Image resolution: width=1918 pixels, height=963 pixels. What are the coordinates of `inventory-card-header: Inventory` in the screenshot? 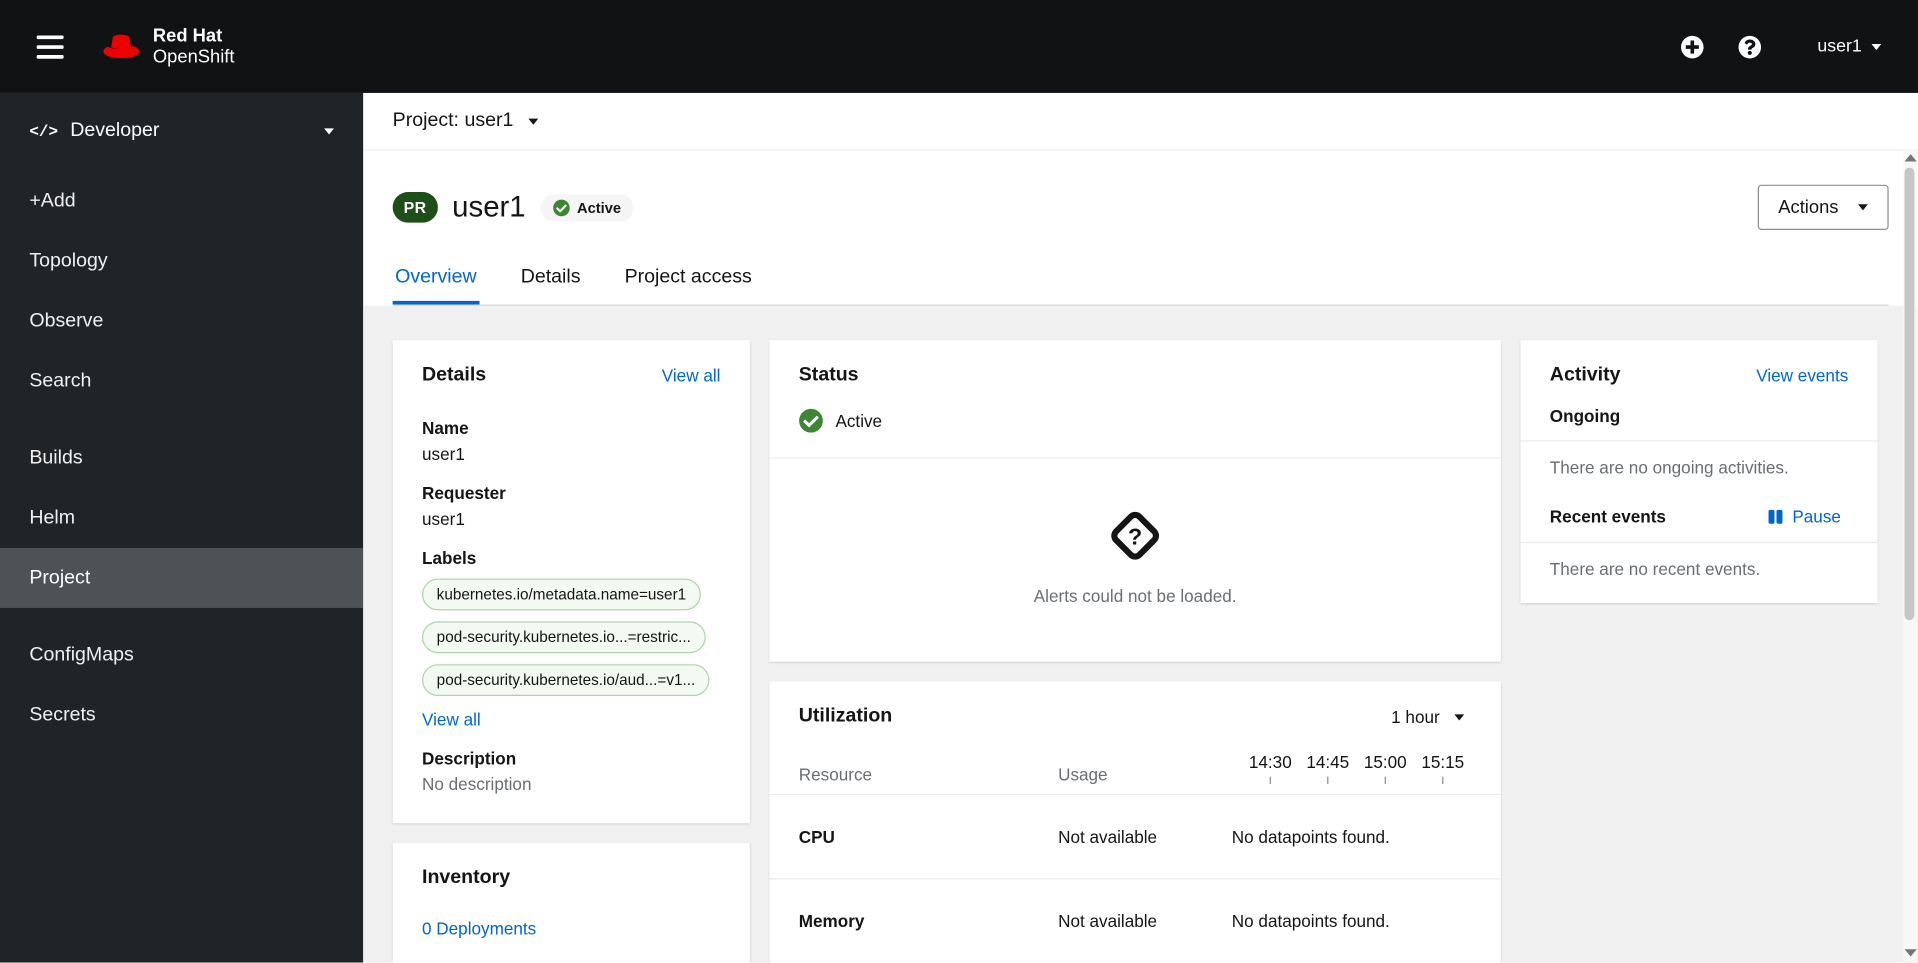 It's located at (571, 871).